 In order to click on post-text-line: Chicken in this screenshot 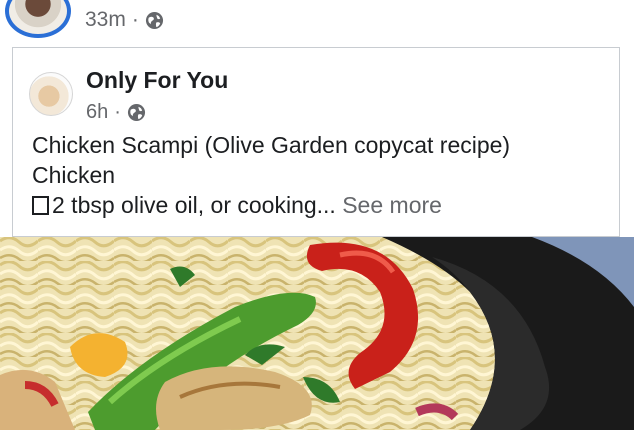, I will do `click(74, 175)`.